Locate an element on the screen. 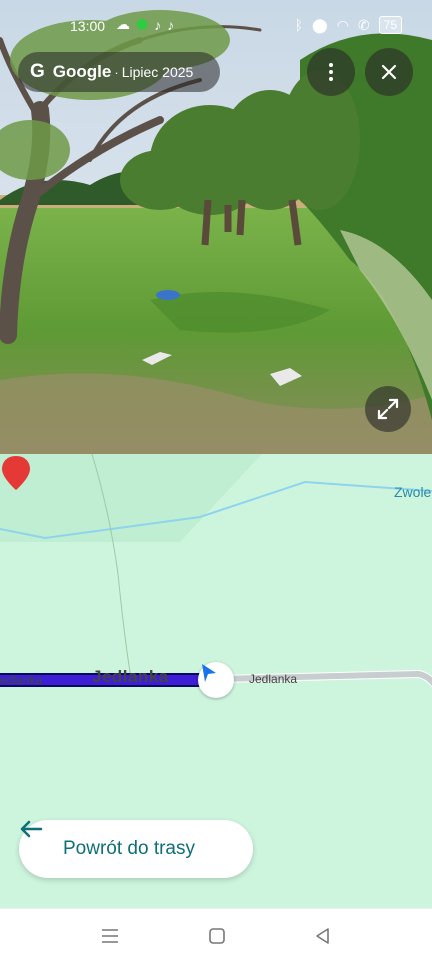 This screenshot has height=961, width=432. capture-date: Lipiec 2025 is located at coordinates (157, 72).